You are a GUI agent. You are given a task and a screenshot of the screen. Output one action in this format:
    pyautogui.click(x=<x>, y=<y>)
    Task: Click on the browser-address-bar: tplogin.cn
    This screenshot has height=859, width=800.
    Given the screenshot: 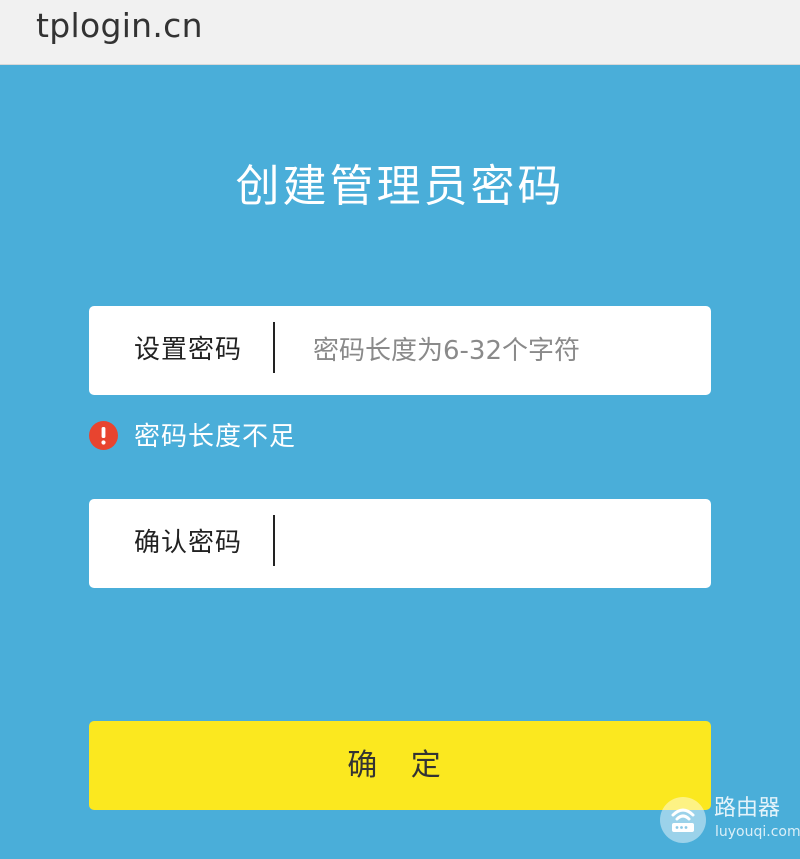 What is the action you would take?
    pyautogui.click(x=400, y=32)
    